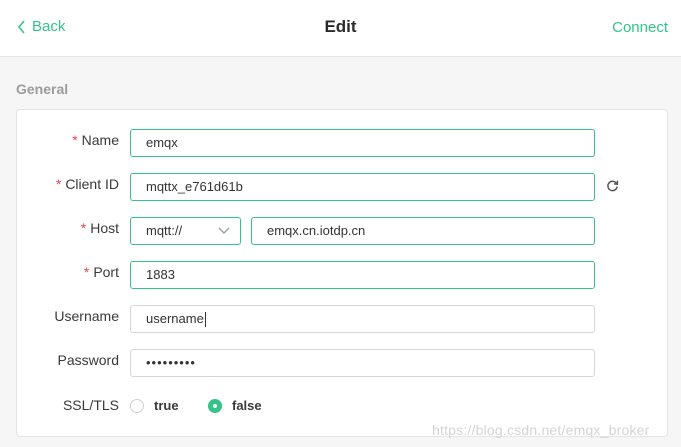 The width and height of the screenshot is (681, 447). I want to click on top-bar: Back Edit Connect, so click(340, 28).